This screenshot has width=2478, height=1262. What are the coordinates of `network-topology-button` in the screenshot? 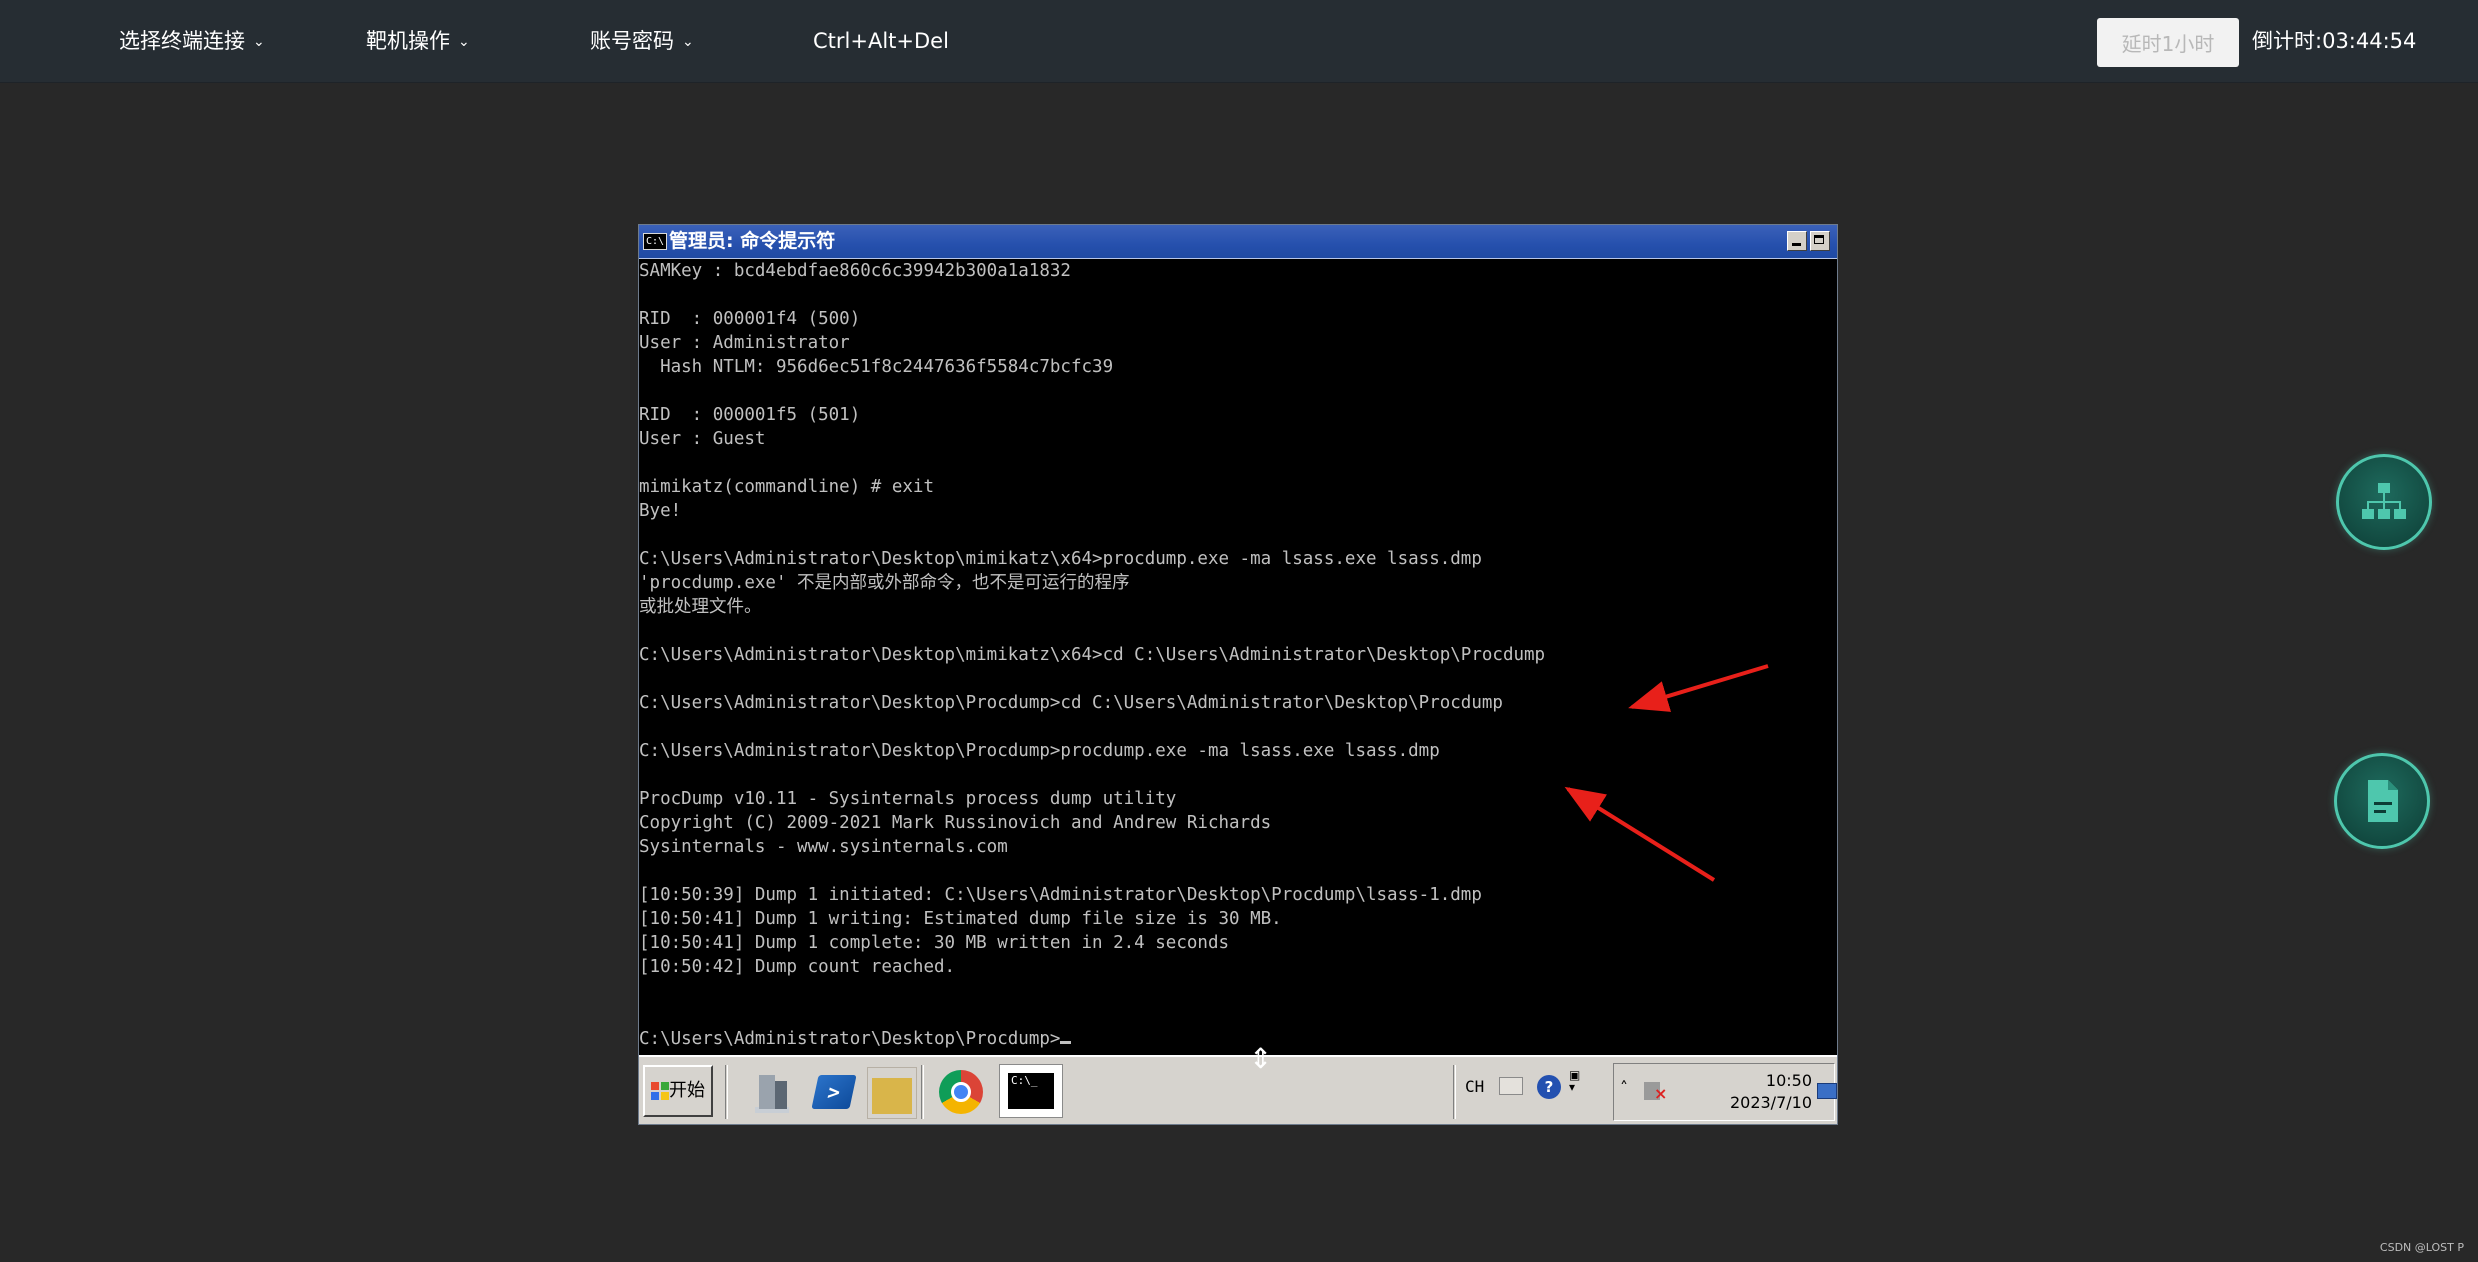 It's located at (2384, 502).